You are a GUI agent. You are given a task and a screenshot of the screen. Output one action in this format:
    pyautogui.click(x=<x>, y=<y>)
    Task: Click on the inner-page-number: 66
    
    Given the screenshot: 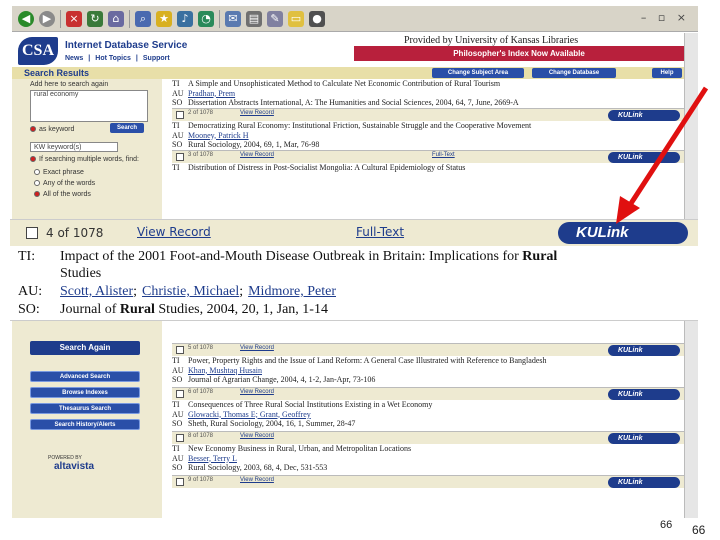 What is the action you would take?
    pyautogui.click(x=666, y=525)
    